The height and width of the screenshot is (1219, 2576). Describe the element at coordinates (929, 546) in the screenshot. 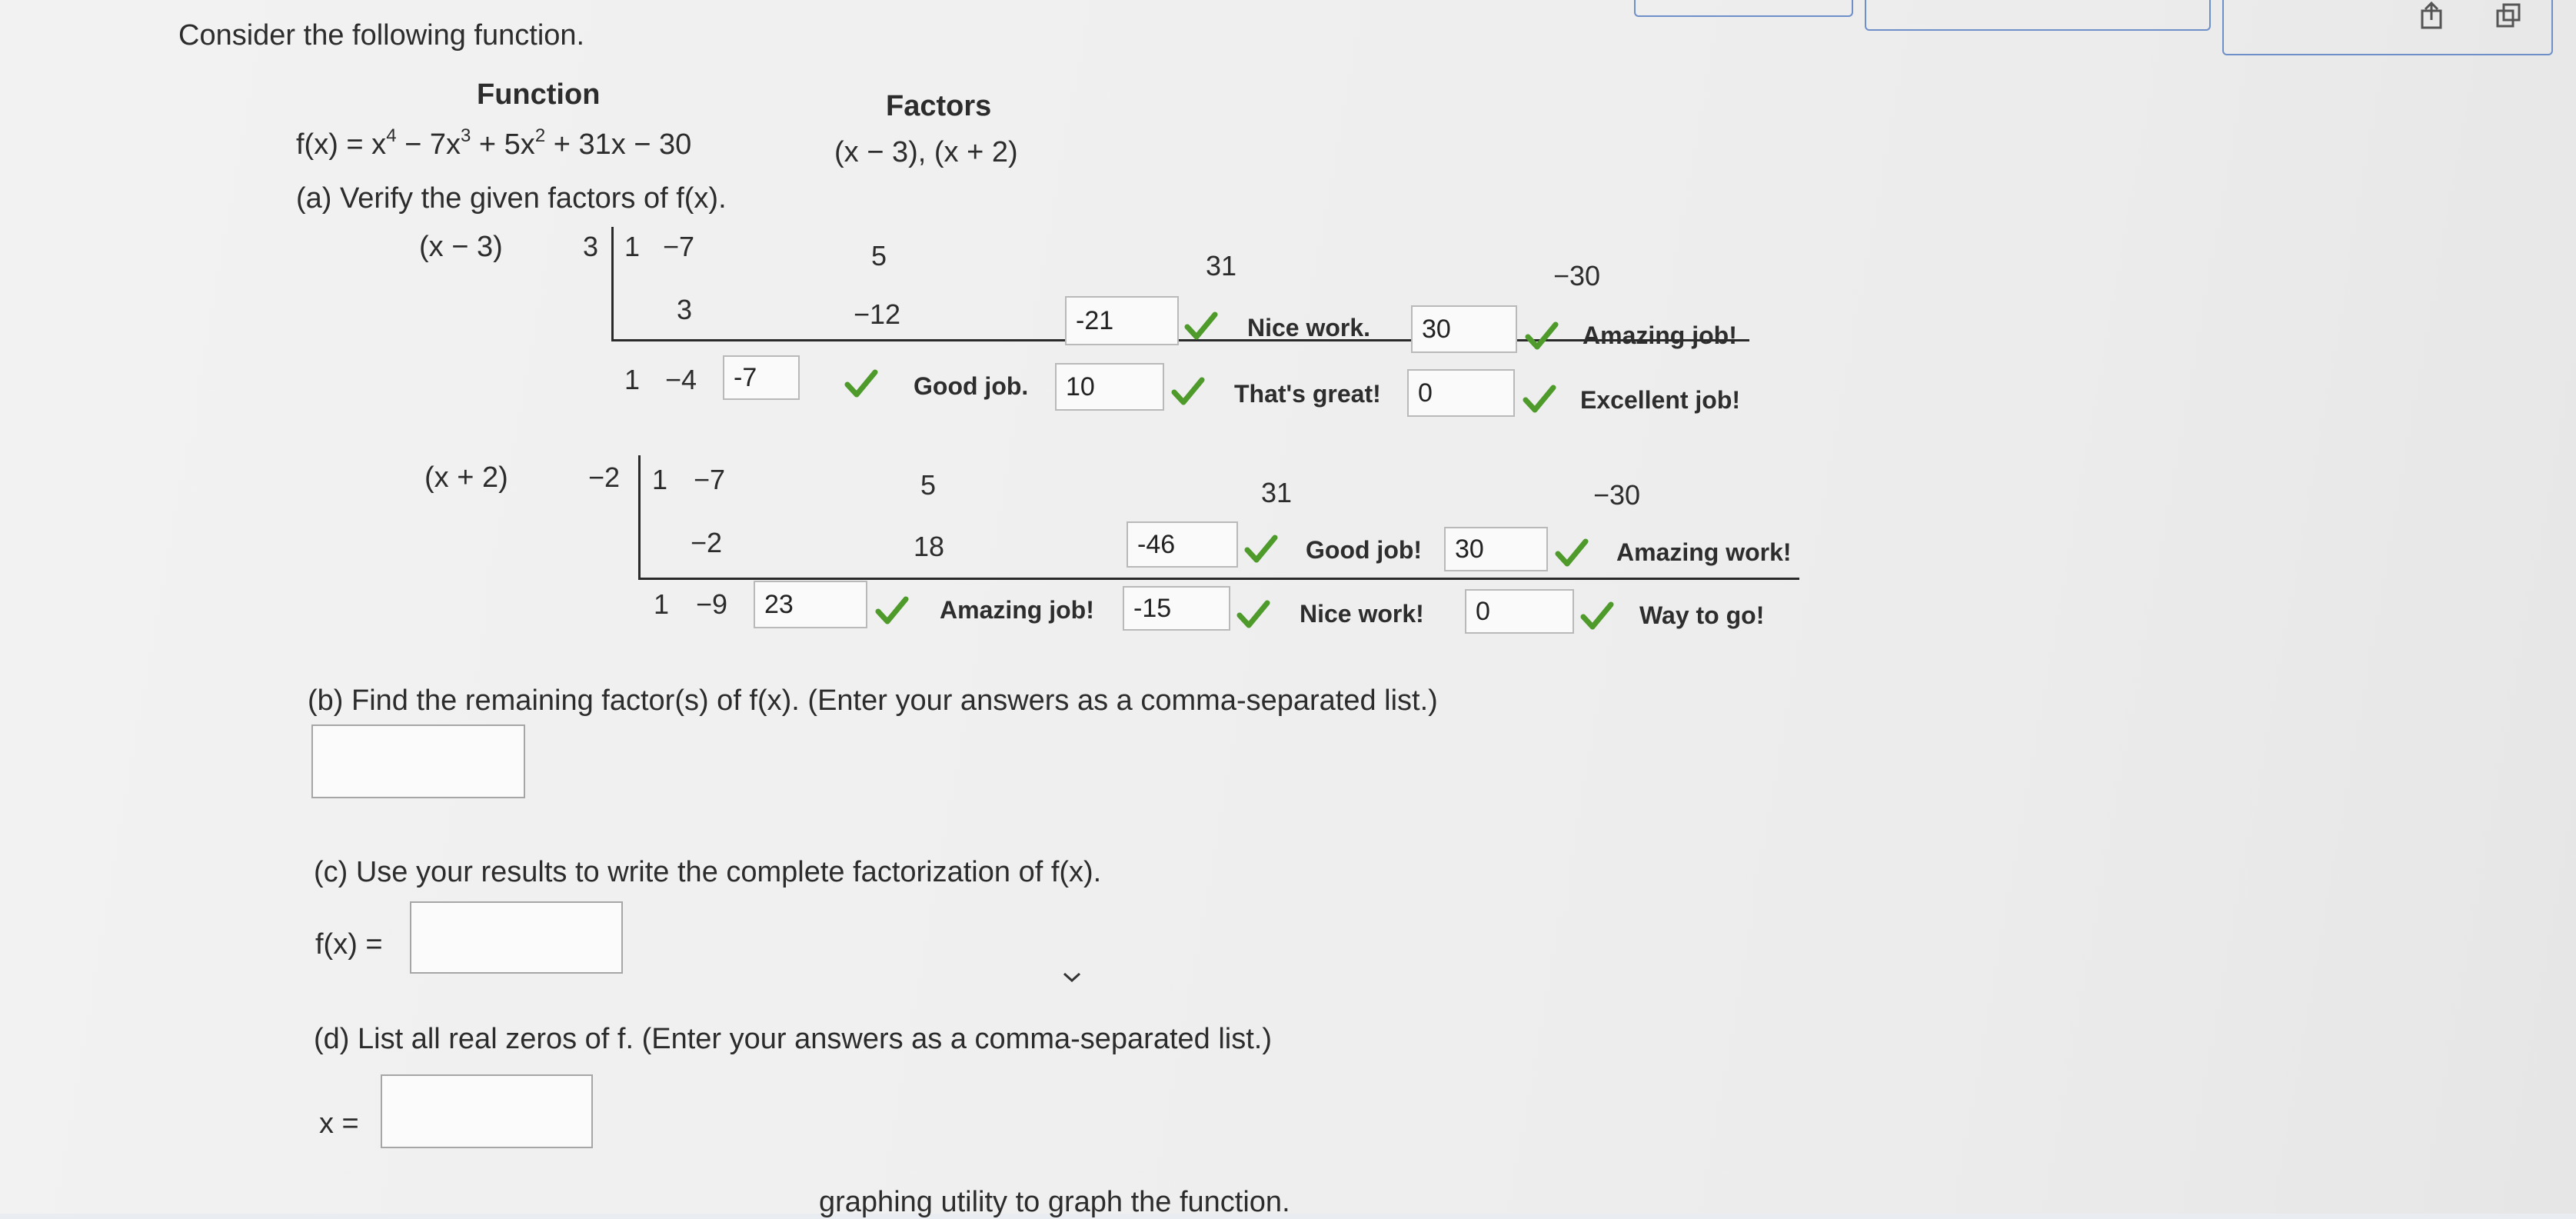

I see `div2-mid-value: 18` at that location.